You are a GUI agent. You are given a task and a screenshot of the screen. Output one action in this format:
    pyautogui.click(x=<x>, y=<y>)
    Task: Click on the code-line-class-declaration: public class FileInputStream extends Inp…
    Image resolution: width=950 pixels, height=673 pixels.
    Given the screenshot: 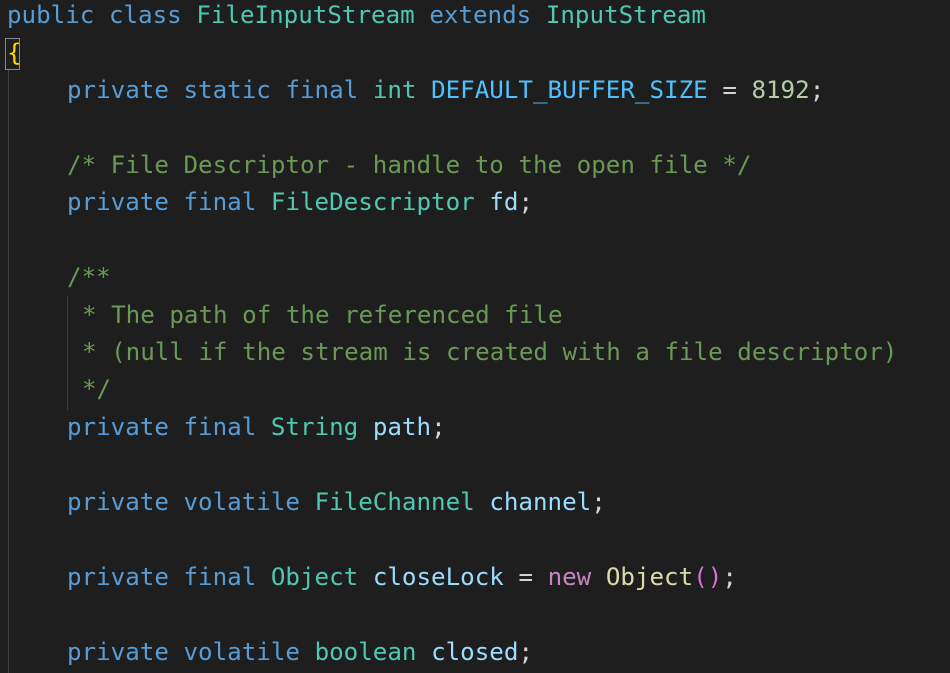 What is the action you would take?
    pyautogui.click(x=356, y=15)
    